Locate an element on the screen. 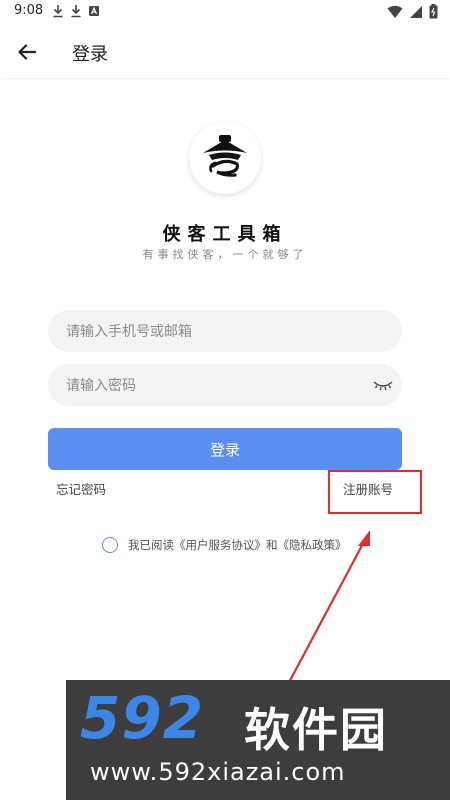  signal-icon is located at coordinates (416, 11).